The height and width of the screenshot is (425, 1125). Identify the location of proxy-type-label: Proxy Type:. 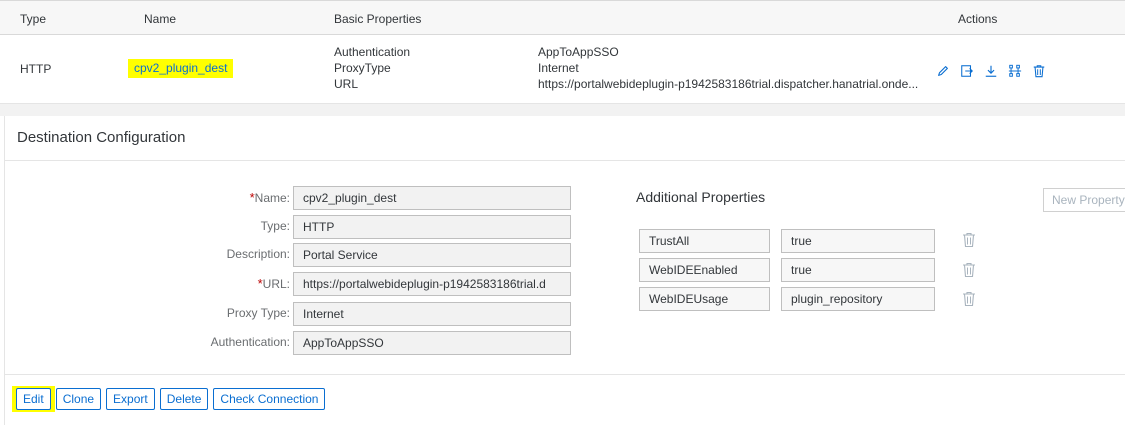
(258, 313).